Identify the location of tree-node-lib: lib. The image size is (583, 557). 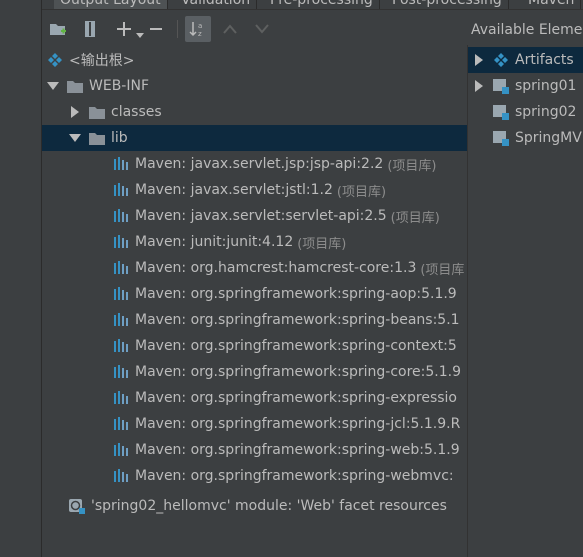
(254, 138).